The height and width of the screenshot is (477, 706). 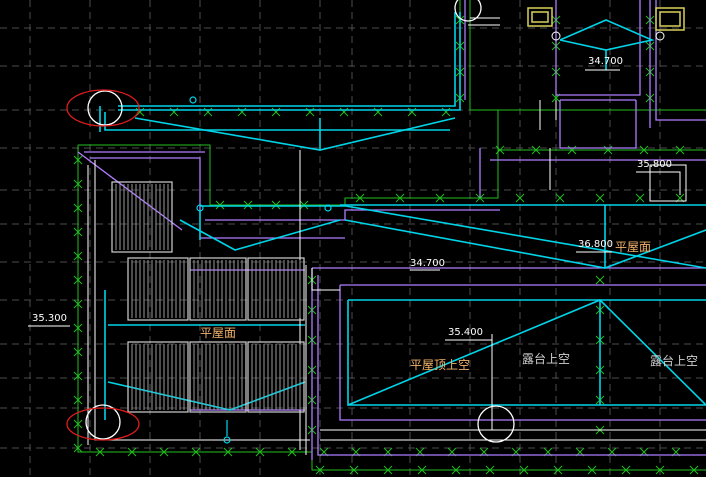 What do you see at coordinates (440, 365) in the screenshot?
I see `roof-top-empty-label: 平屋顶上空` at bounding box center [440, 365].